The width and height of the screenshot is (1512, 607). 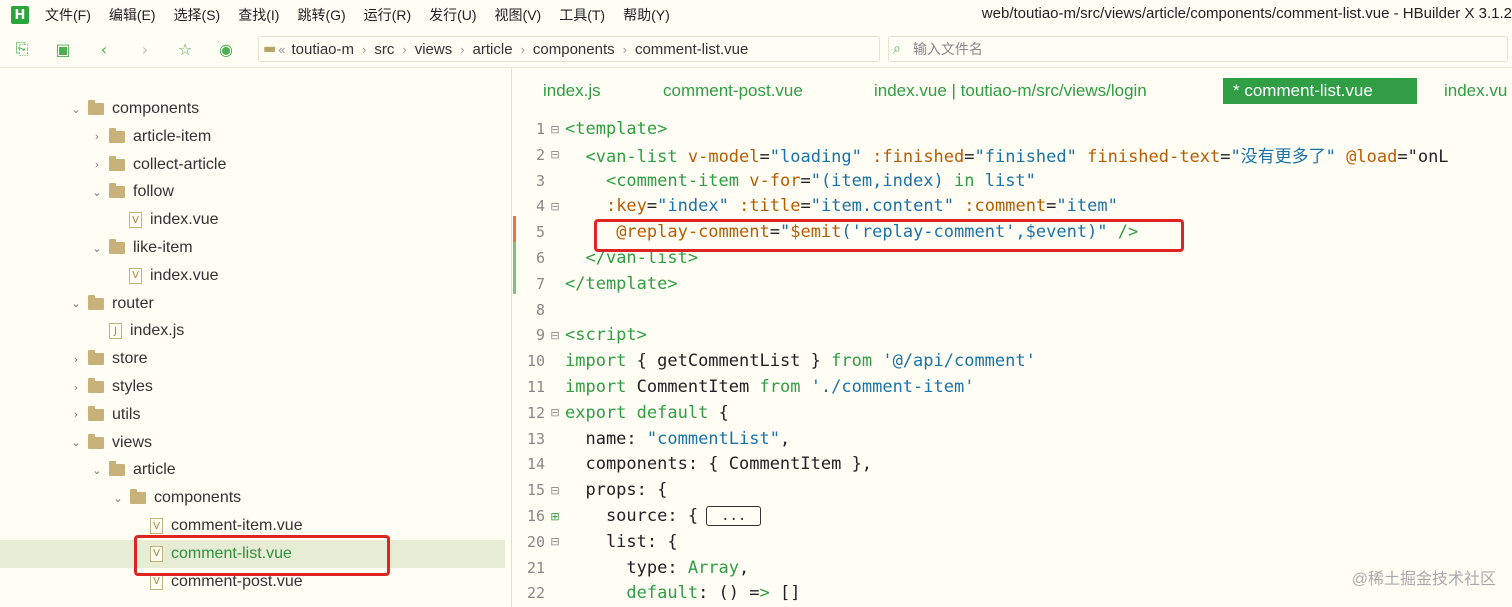 I want to click on forward-icon: ›, so click(x=145, y=49).